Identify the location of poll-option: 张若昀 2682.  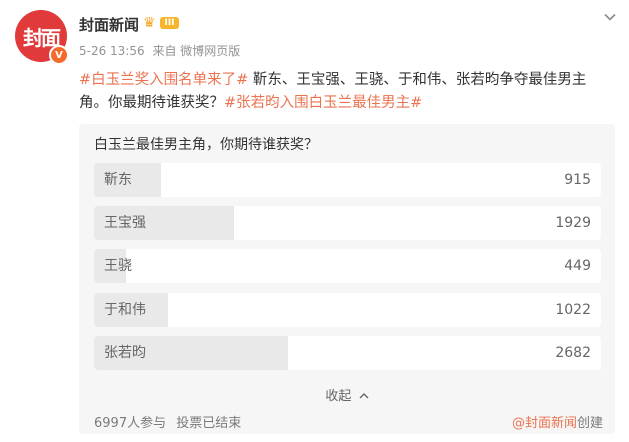
(347, 353).